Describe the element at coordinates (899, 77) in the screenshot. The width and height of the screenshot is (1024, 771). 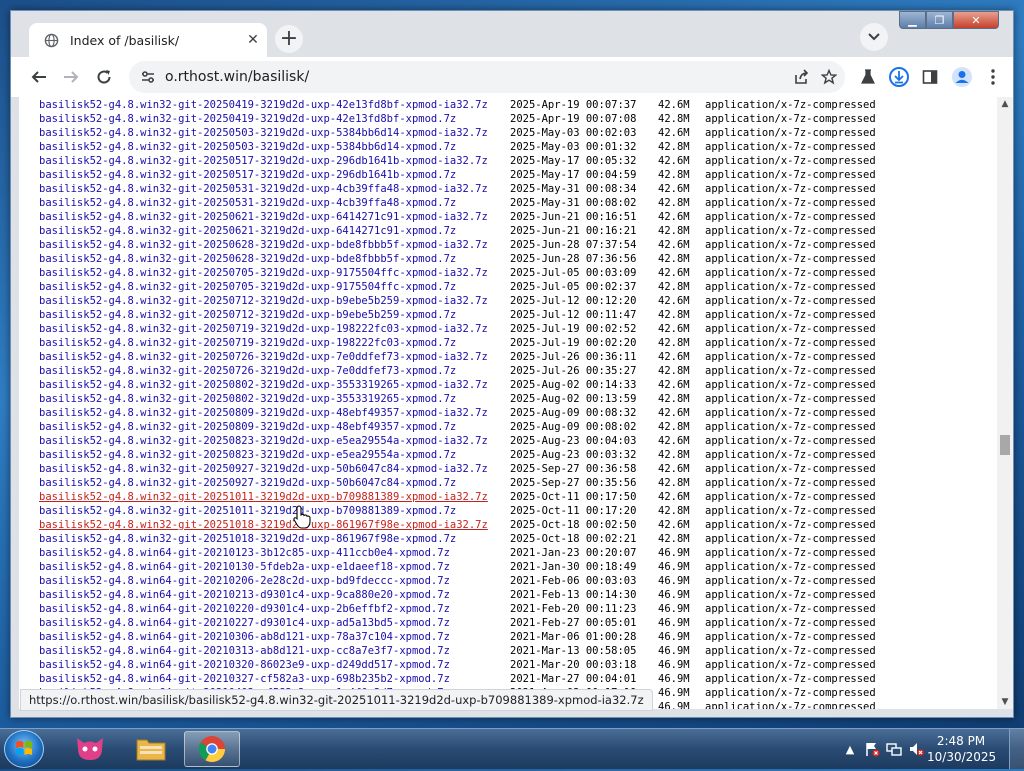
I see `download-icon` at that location.